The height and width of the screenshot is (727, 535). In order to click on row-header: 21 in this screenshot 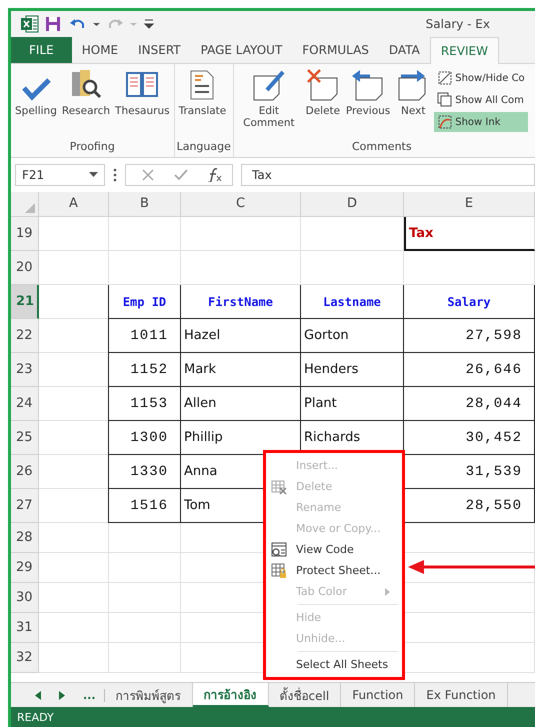, I will do `click(25, 302)`.